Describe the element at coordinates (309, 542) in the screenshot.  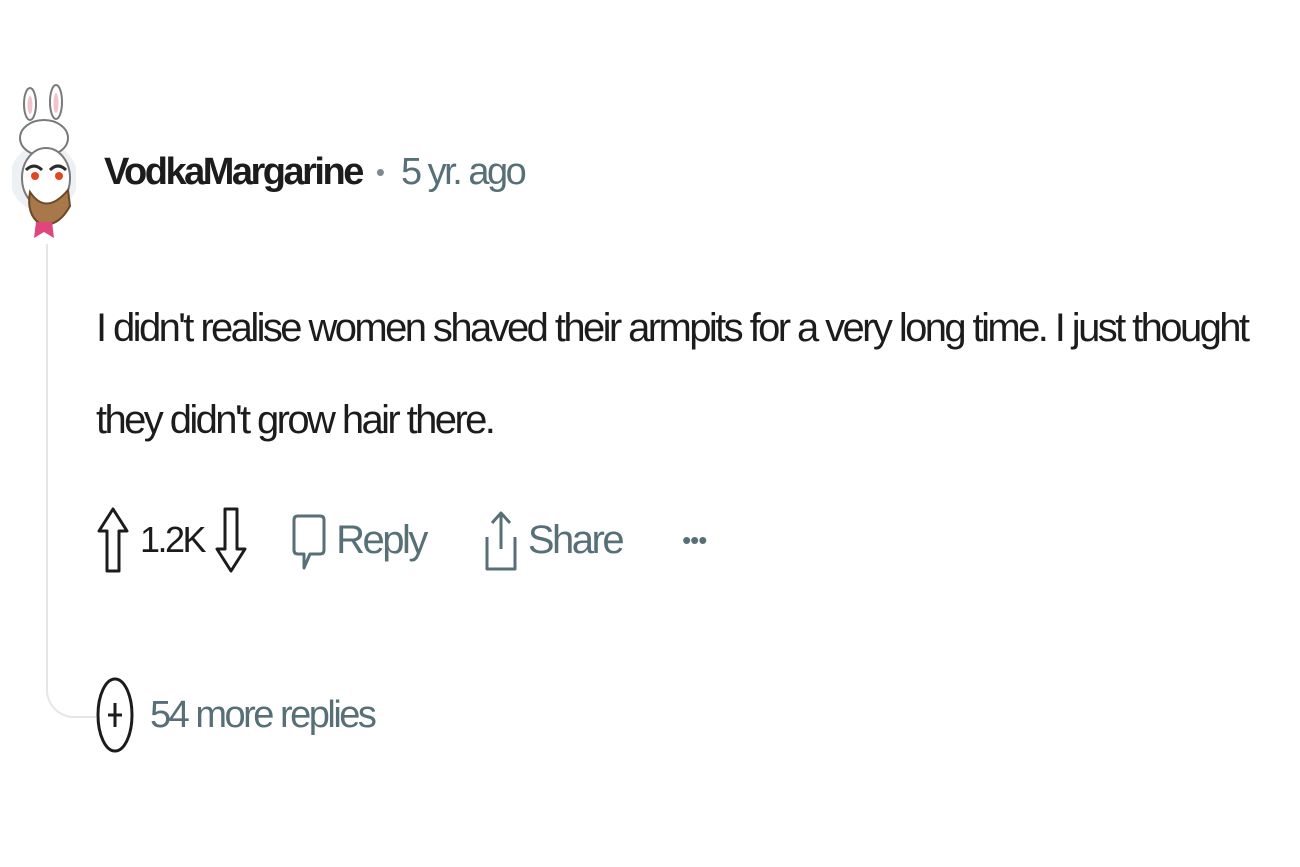
I see `speech-bubble-icon` at that location.